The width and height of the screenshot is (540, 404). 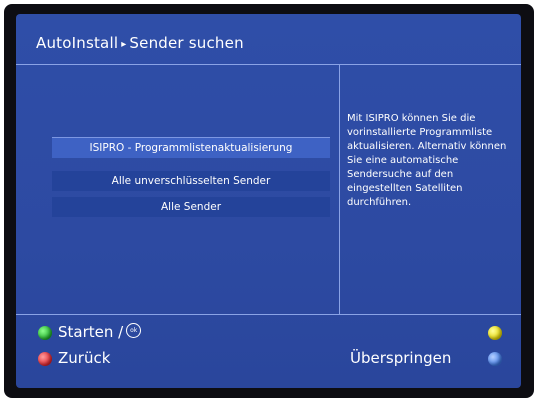 I want to click on breadcrumb-sender-suchen: Sender suchen, so click(x=186, y=43).